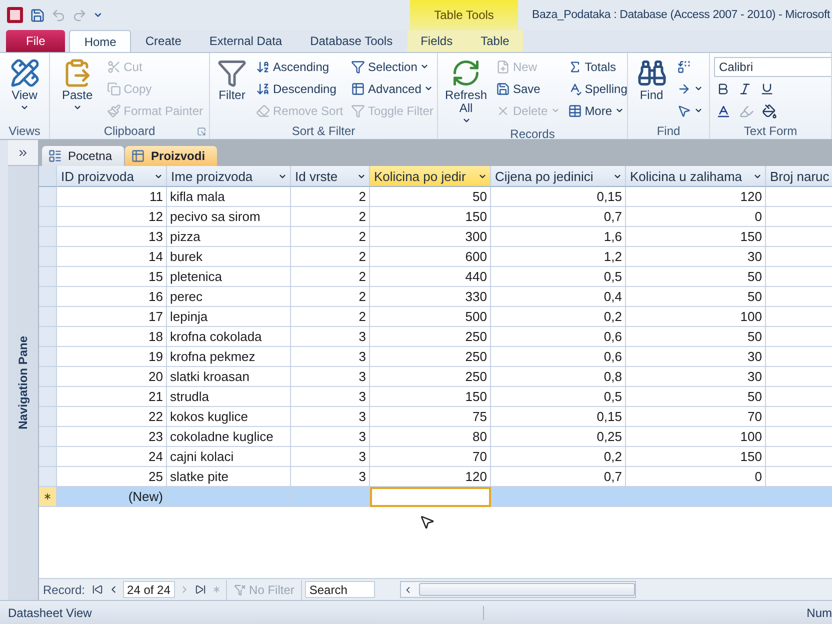  Describe the element at coordinates (171, 156) in the screenshot. I see `document-tab: Proizvodi` at that location.